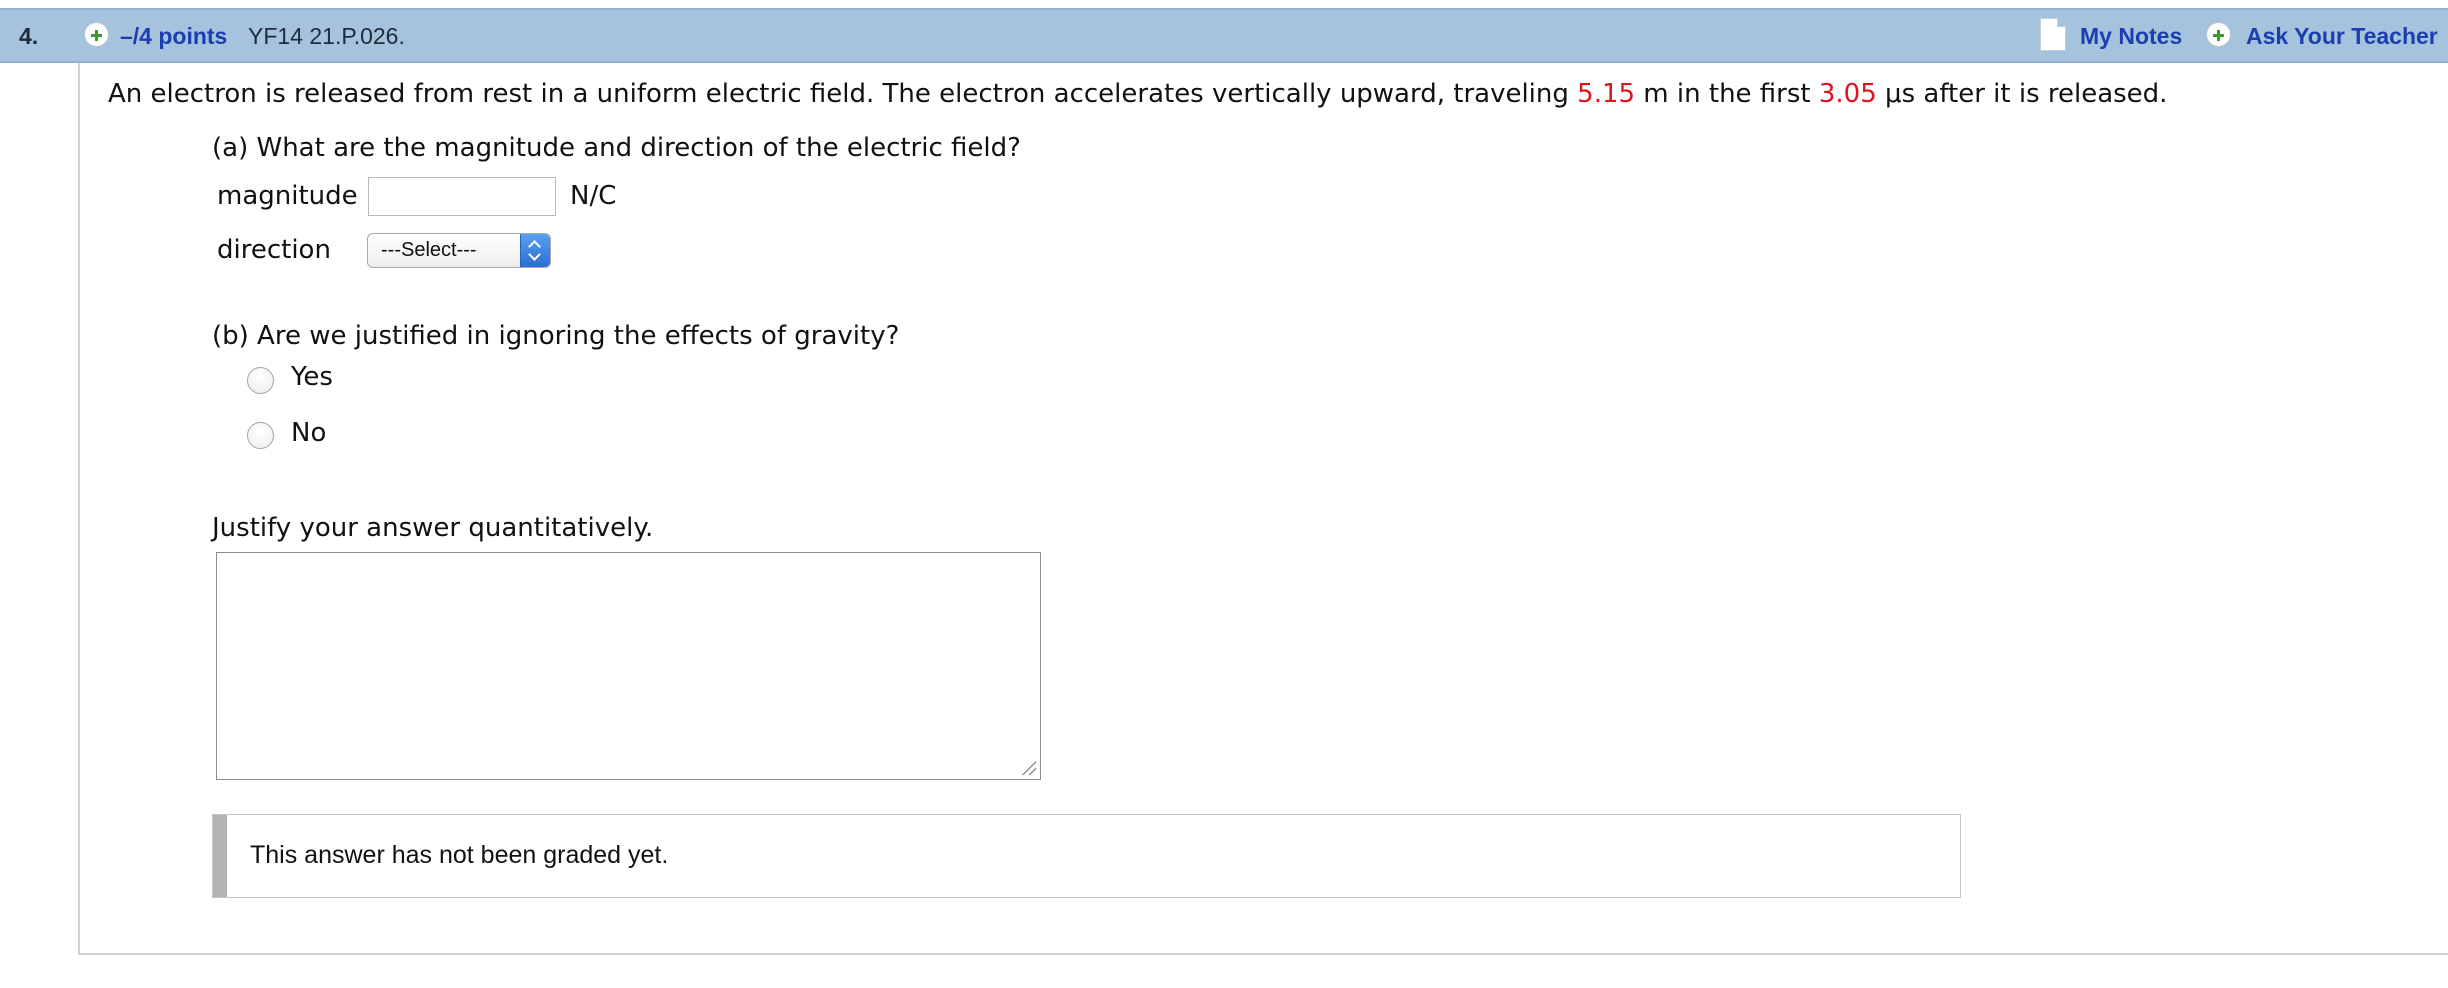 This screenshot has height=988, width=2448. I want to click on grading-status-box: This answer has not been graded yet., so click(1086, 856).